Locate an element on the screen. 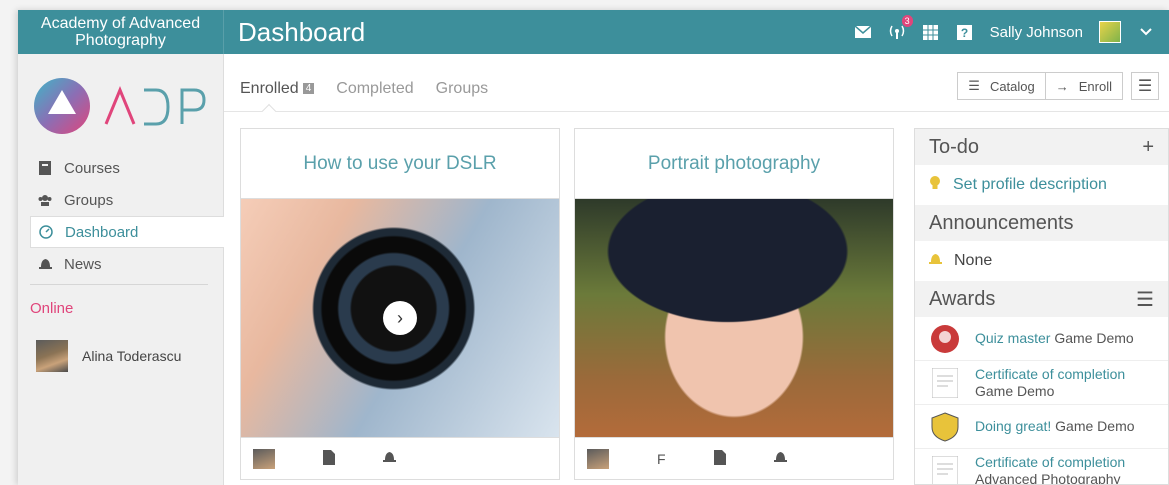 The width and height of the screenshot is (1169, 485). awards-header: Awards ☰ is located at coordinates (1041, 299).